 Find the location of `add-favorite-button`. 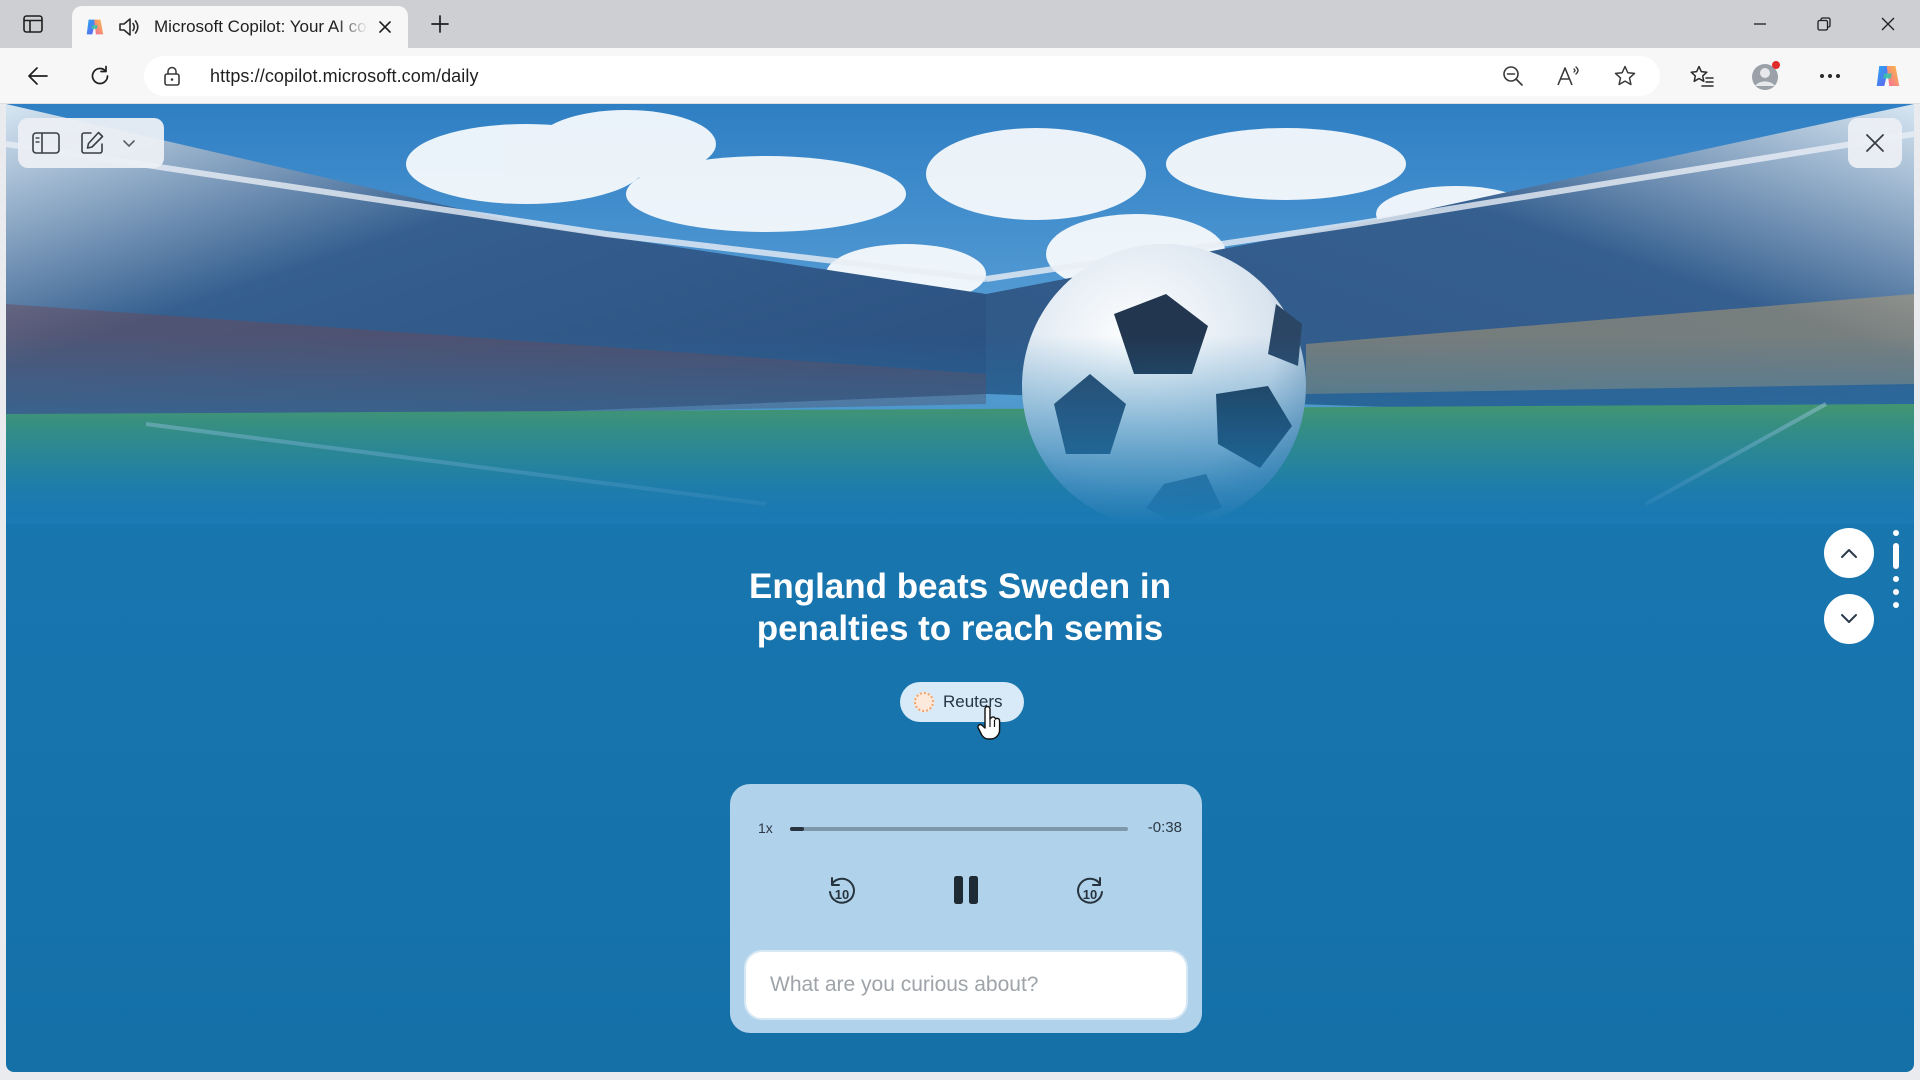

add-favorite-button is located at coordinates (1625, 76).